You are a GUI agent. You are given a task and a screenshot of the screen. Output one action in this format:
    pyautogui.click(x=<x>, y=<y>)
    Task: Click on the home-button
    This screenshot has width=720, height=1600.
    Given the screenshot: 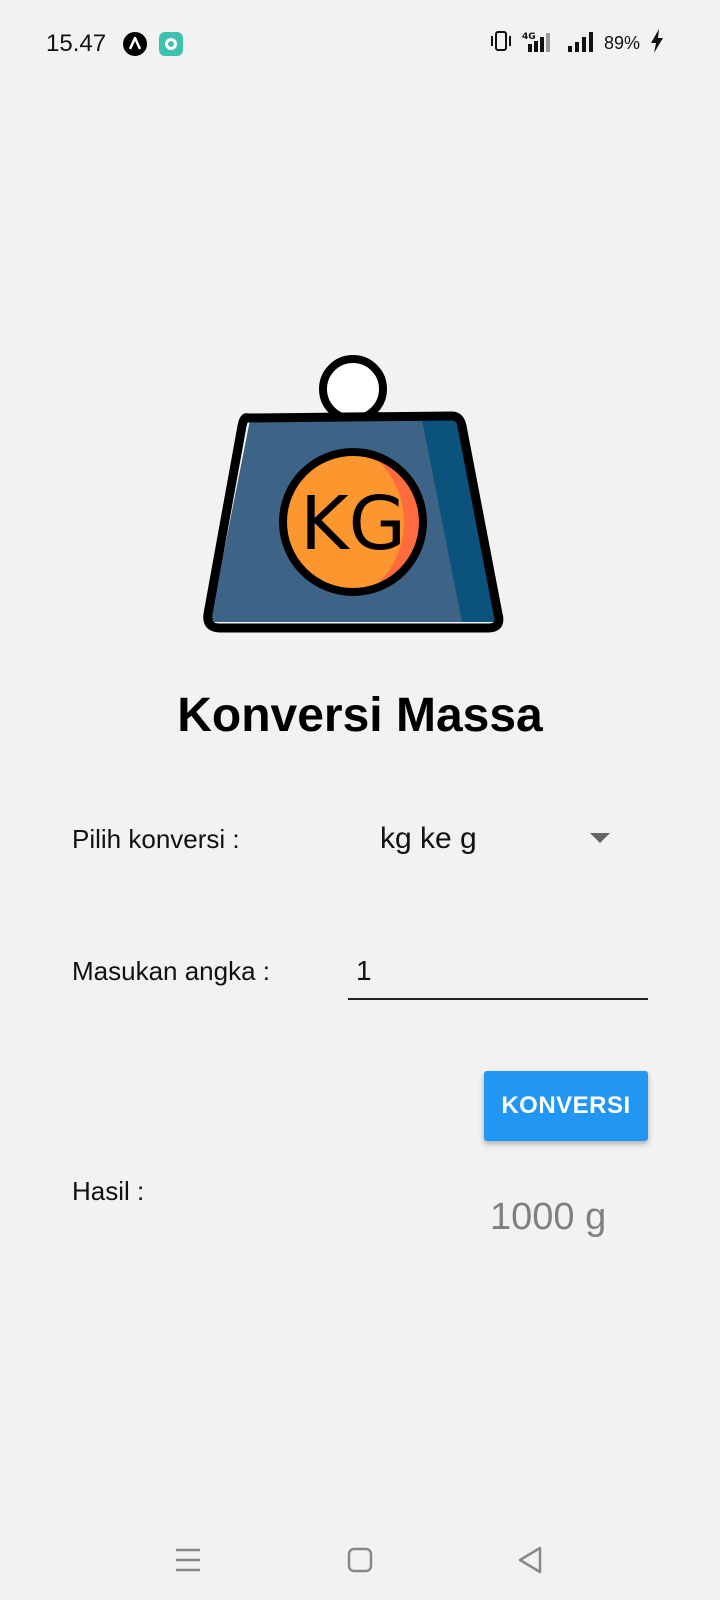 What is the action you would take?
    pyautogui.click(x=360, y=1560)
    